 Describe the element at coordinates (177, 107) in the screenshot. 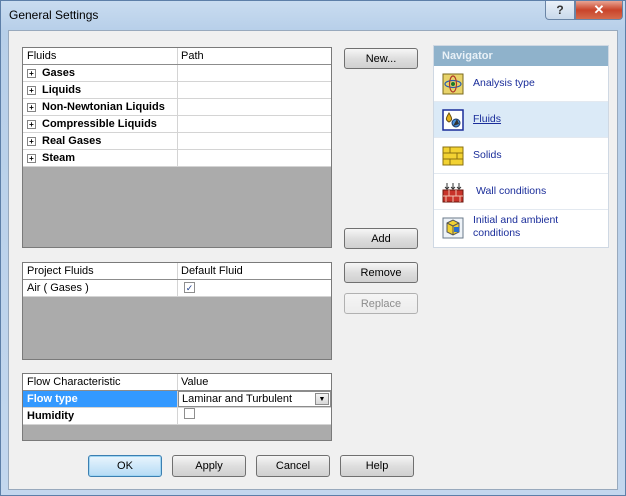

I see `fluid-group-row: + Non-Newtonian Liquids` at that location.